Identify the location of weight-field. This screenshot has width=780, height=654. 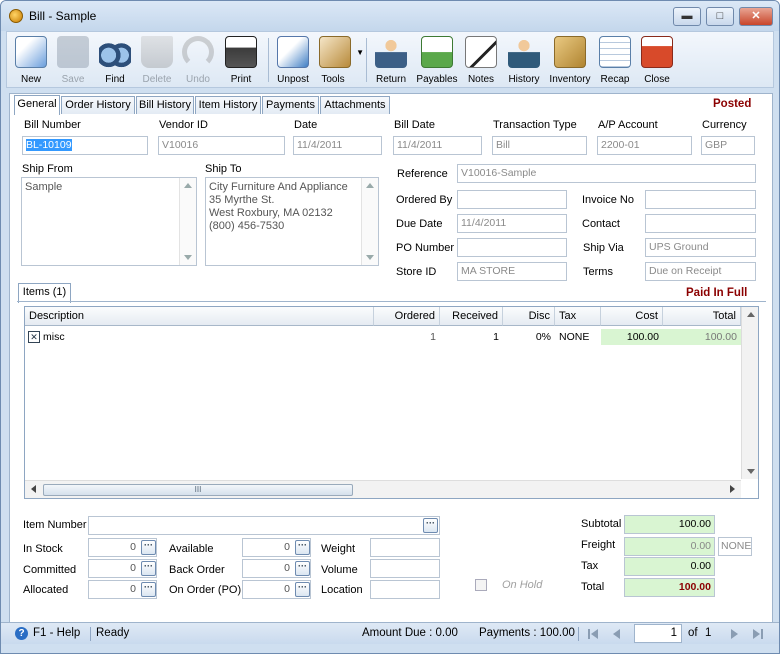
(405, 547).